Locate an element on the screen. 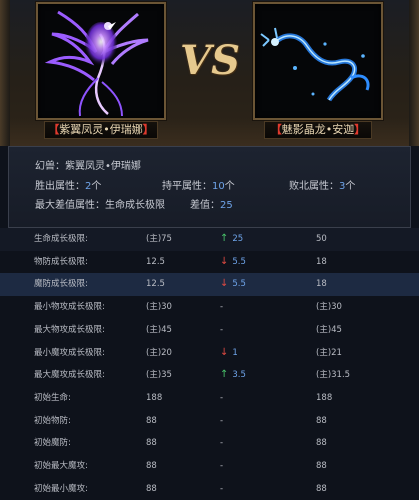 This screenshot has width=419, height=500. attribute-label: 初始物防: is located at coordinates (52, 420).